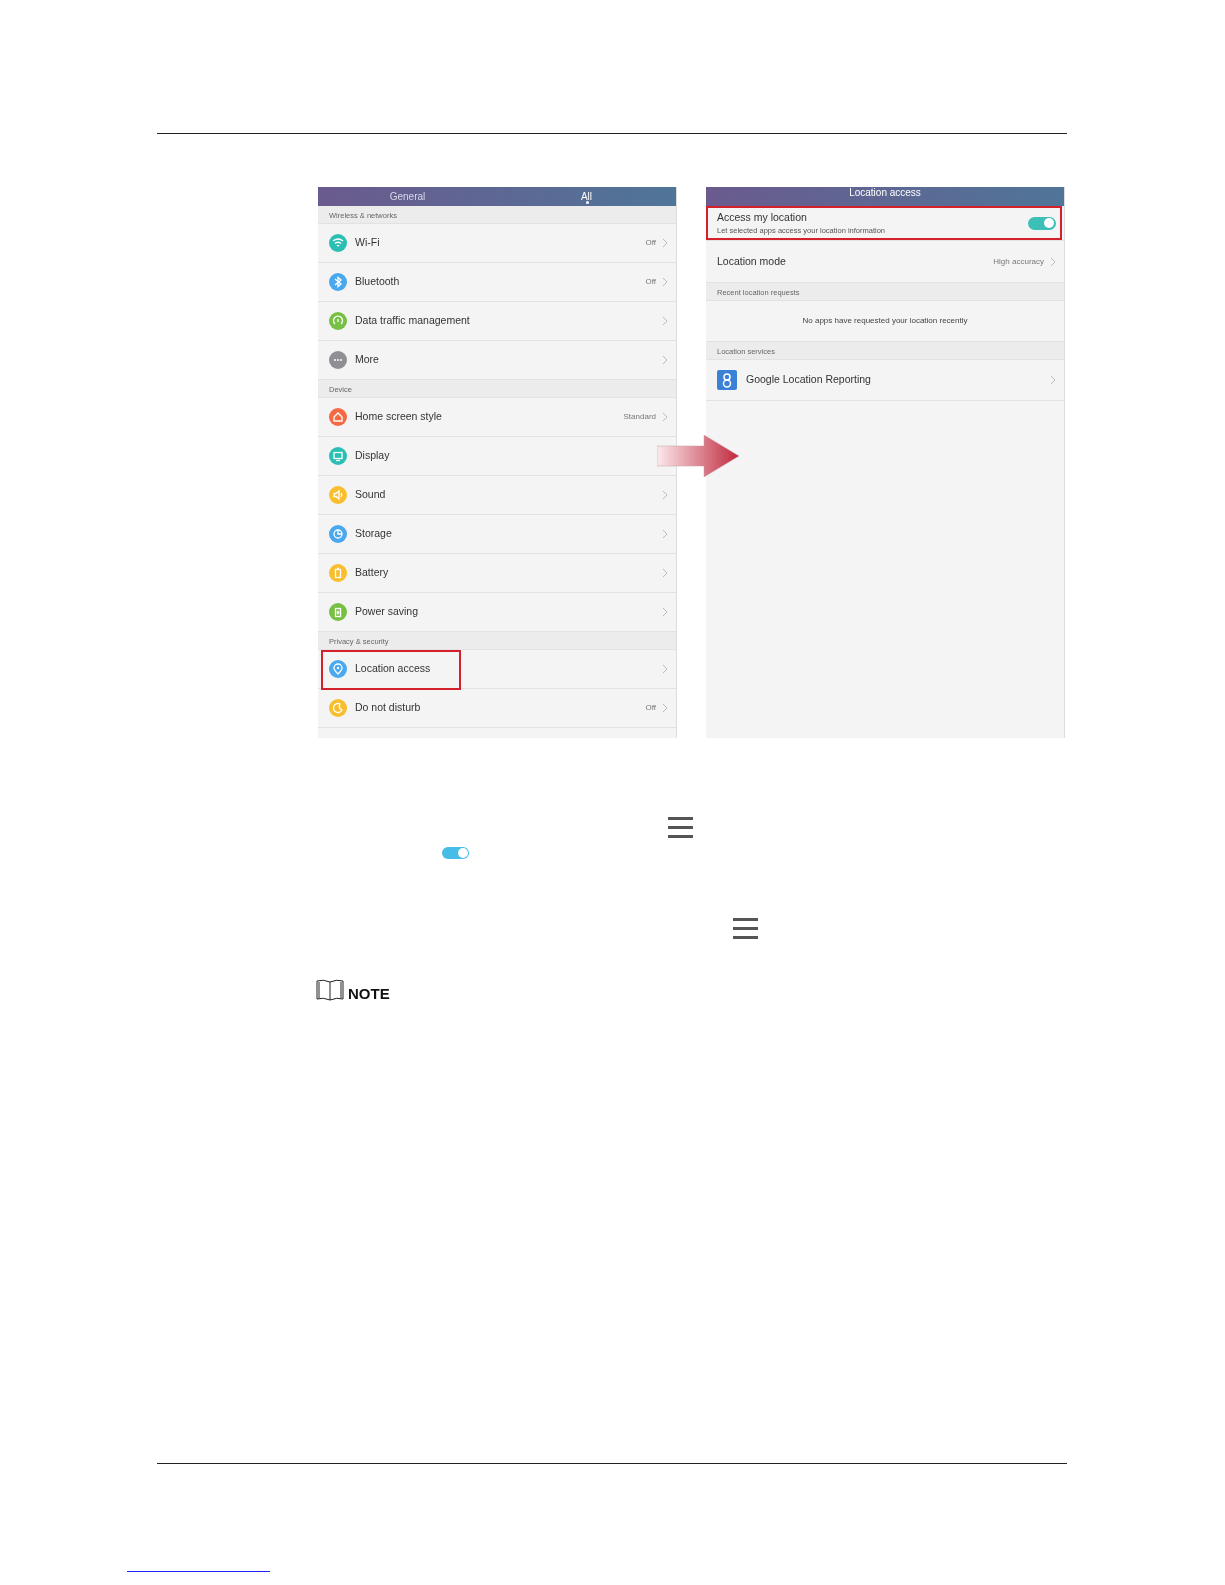 Image resolution: width=1225 pixels, height=1585 pixels. Describe the element at coordinates (372, 456) in the screenshot. I see `setting-label: Display` at that location.